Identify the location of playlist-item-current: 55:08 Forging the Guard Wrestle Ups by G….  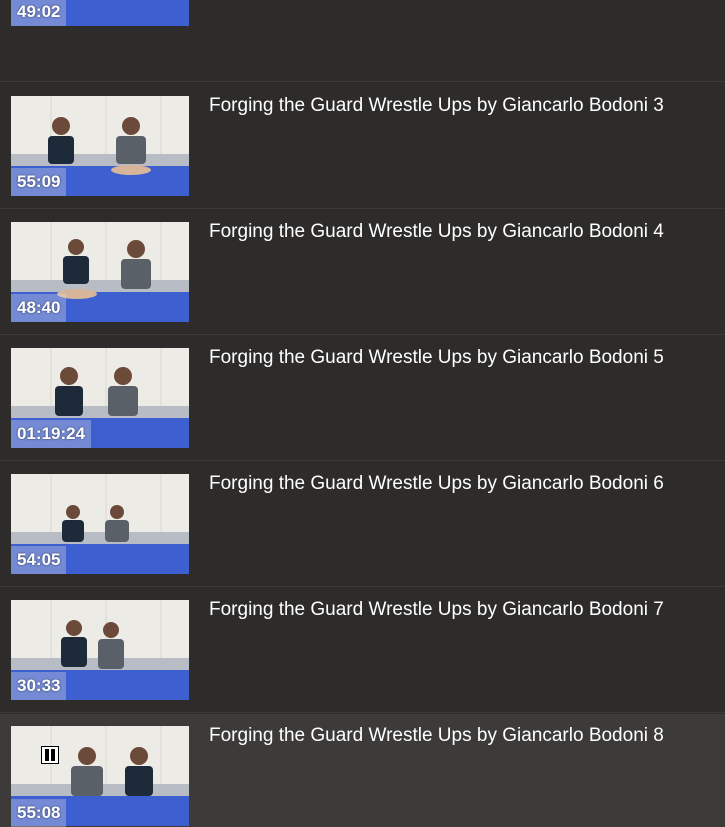
(362, 770).